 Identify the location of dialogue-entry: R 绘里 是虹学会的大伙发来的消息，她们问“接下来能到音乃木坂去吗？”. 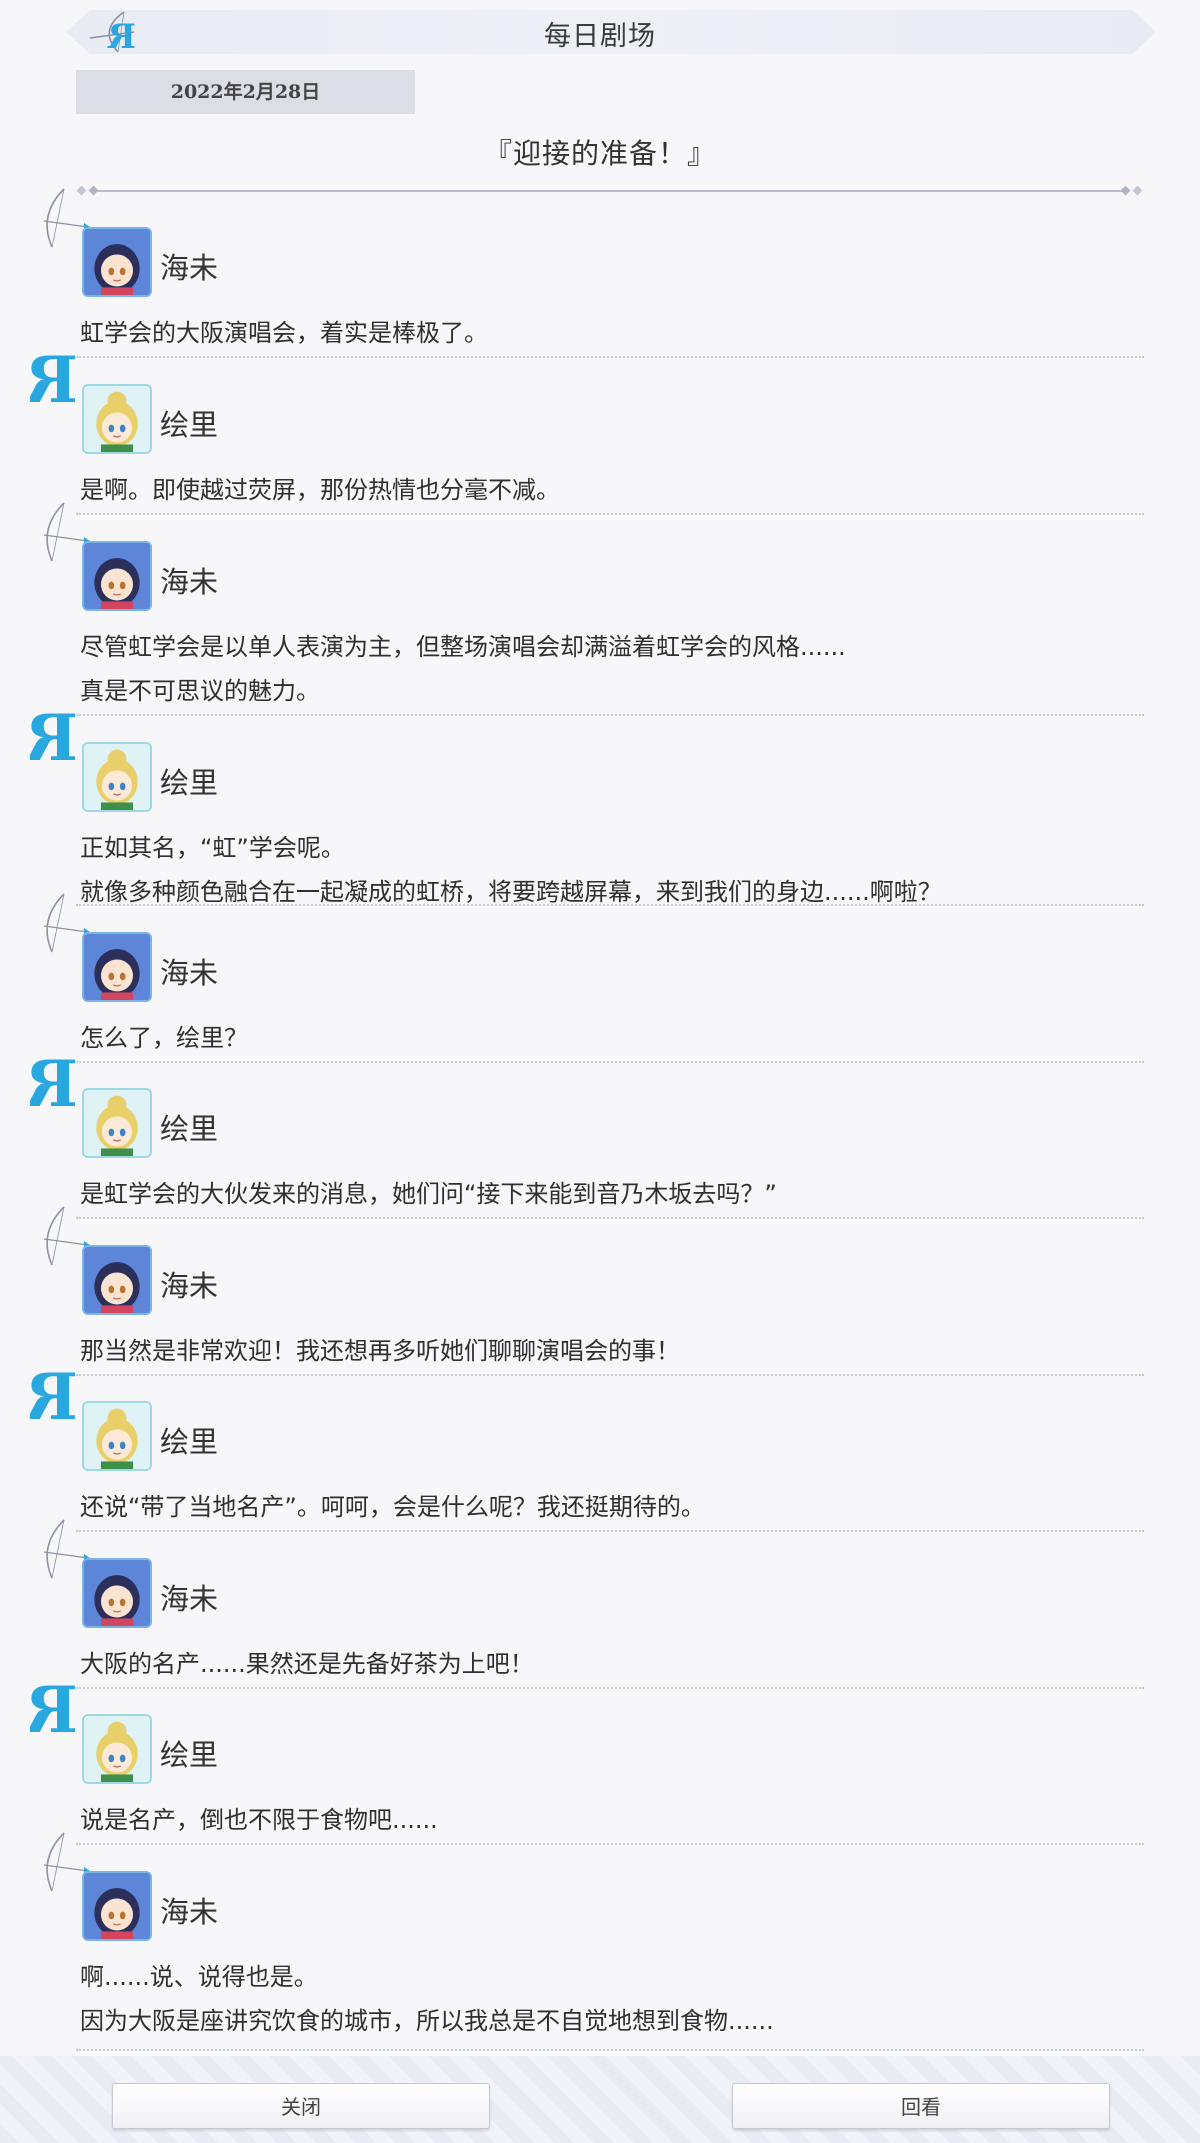
(600, 1131).